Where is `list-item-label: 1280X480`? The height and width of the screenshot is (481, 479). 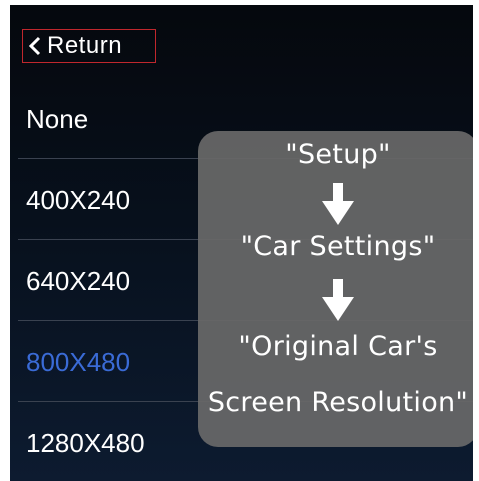
list-item-label: 1280X480 is located at coordinates (85, 443).